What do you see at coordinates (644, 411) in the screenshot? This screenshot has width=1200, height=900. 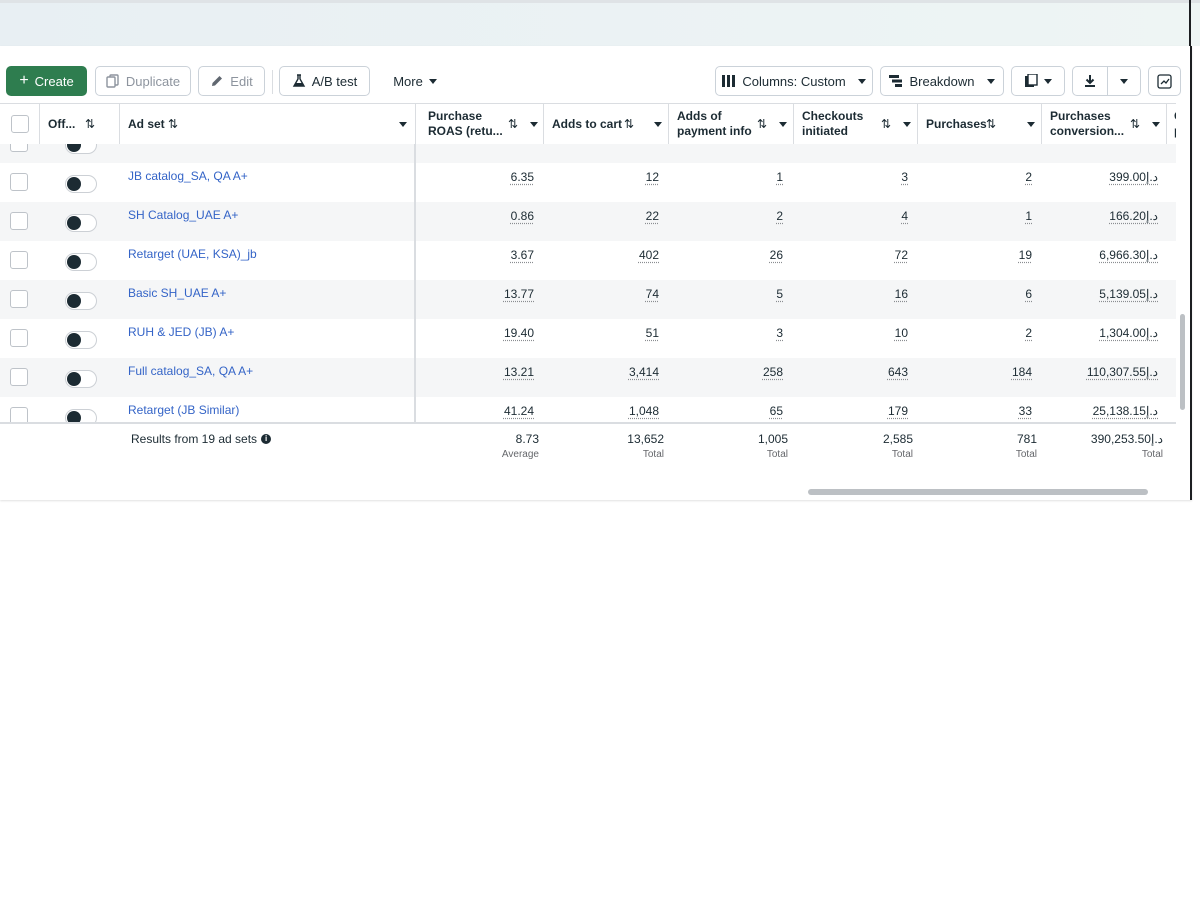 I see `adds-to-cart-value: 1,048` at bounding box center [644, 411].